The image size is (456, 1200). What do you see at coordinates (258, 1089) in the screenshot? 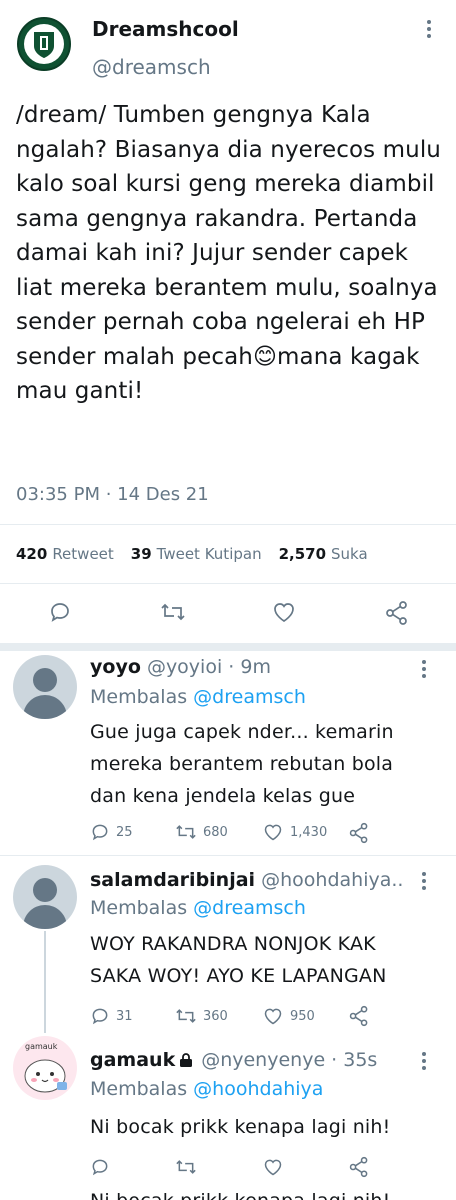
I see `replying-to-link: @hoohdahiya` at bounding box center [258, 1089].